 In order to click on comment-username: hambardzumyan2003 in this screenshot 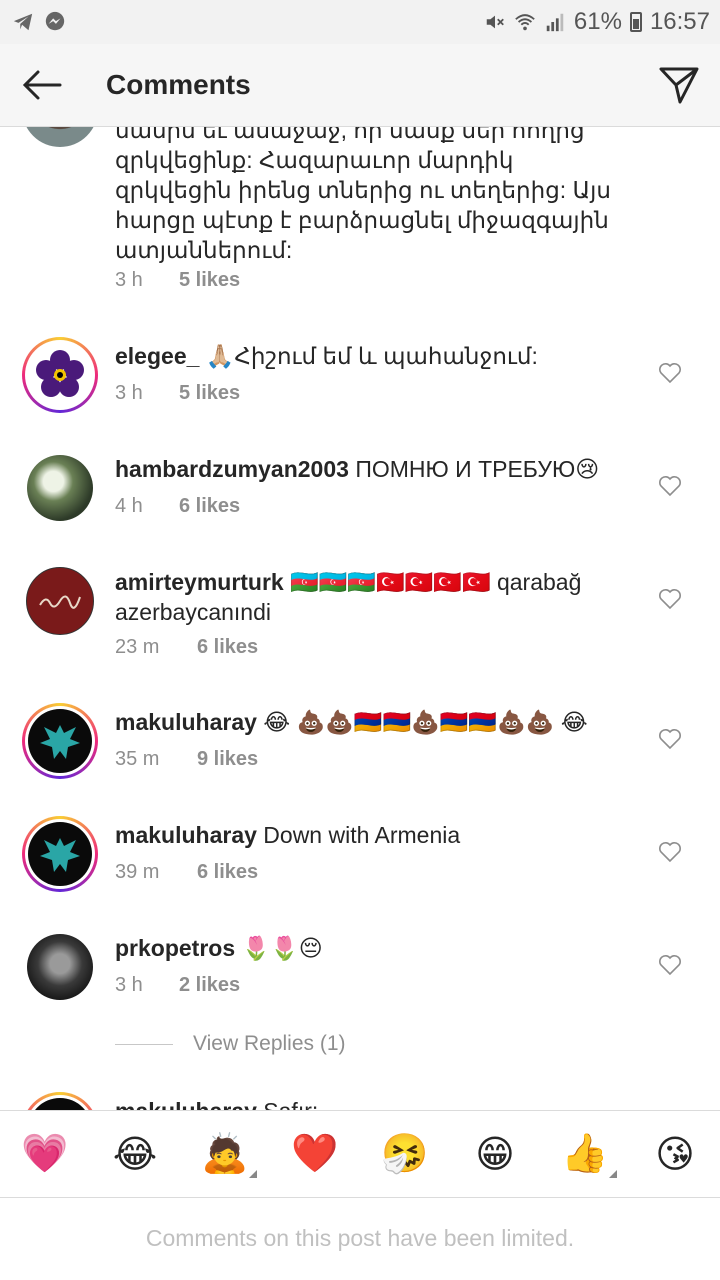, I will do `click(232, 469)`.